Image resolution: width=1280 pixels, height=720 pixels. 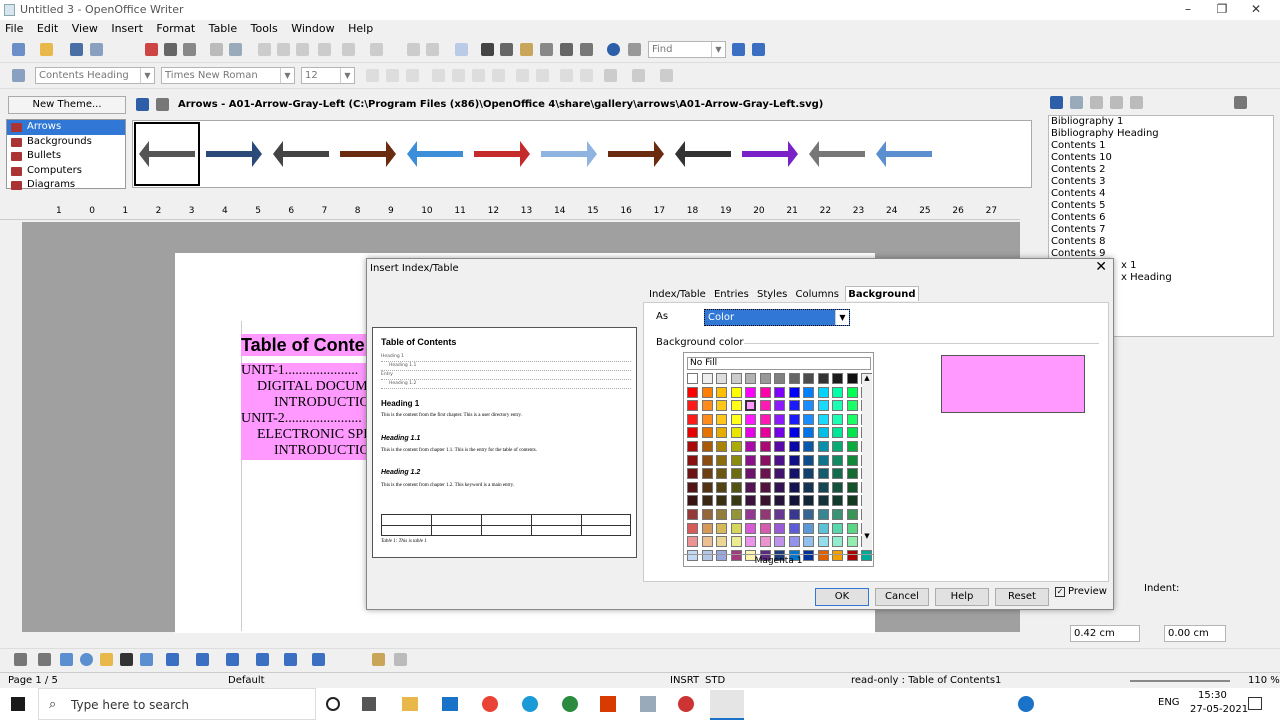 I want to click on whats-this-icon, so click(x=634, y=49).